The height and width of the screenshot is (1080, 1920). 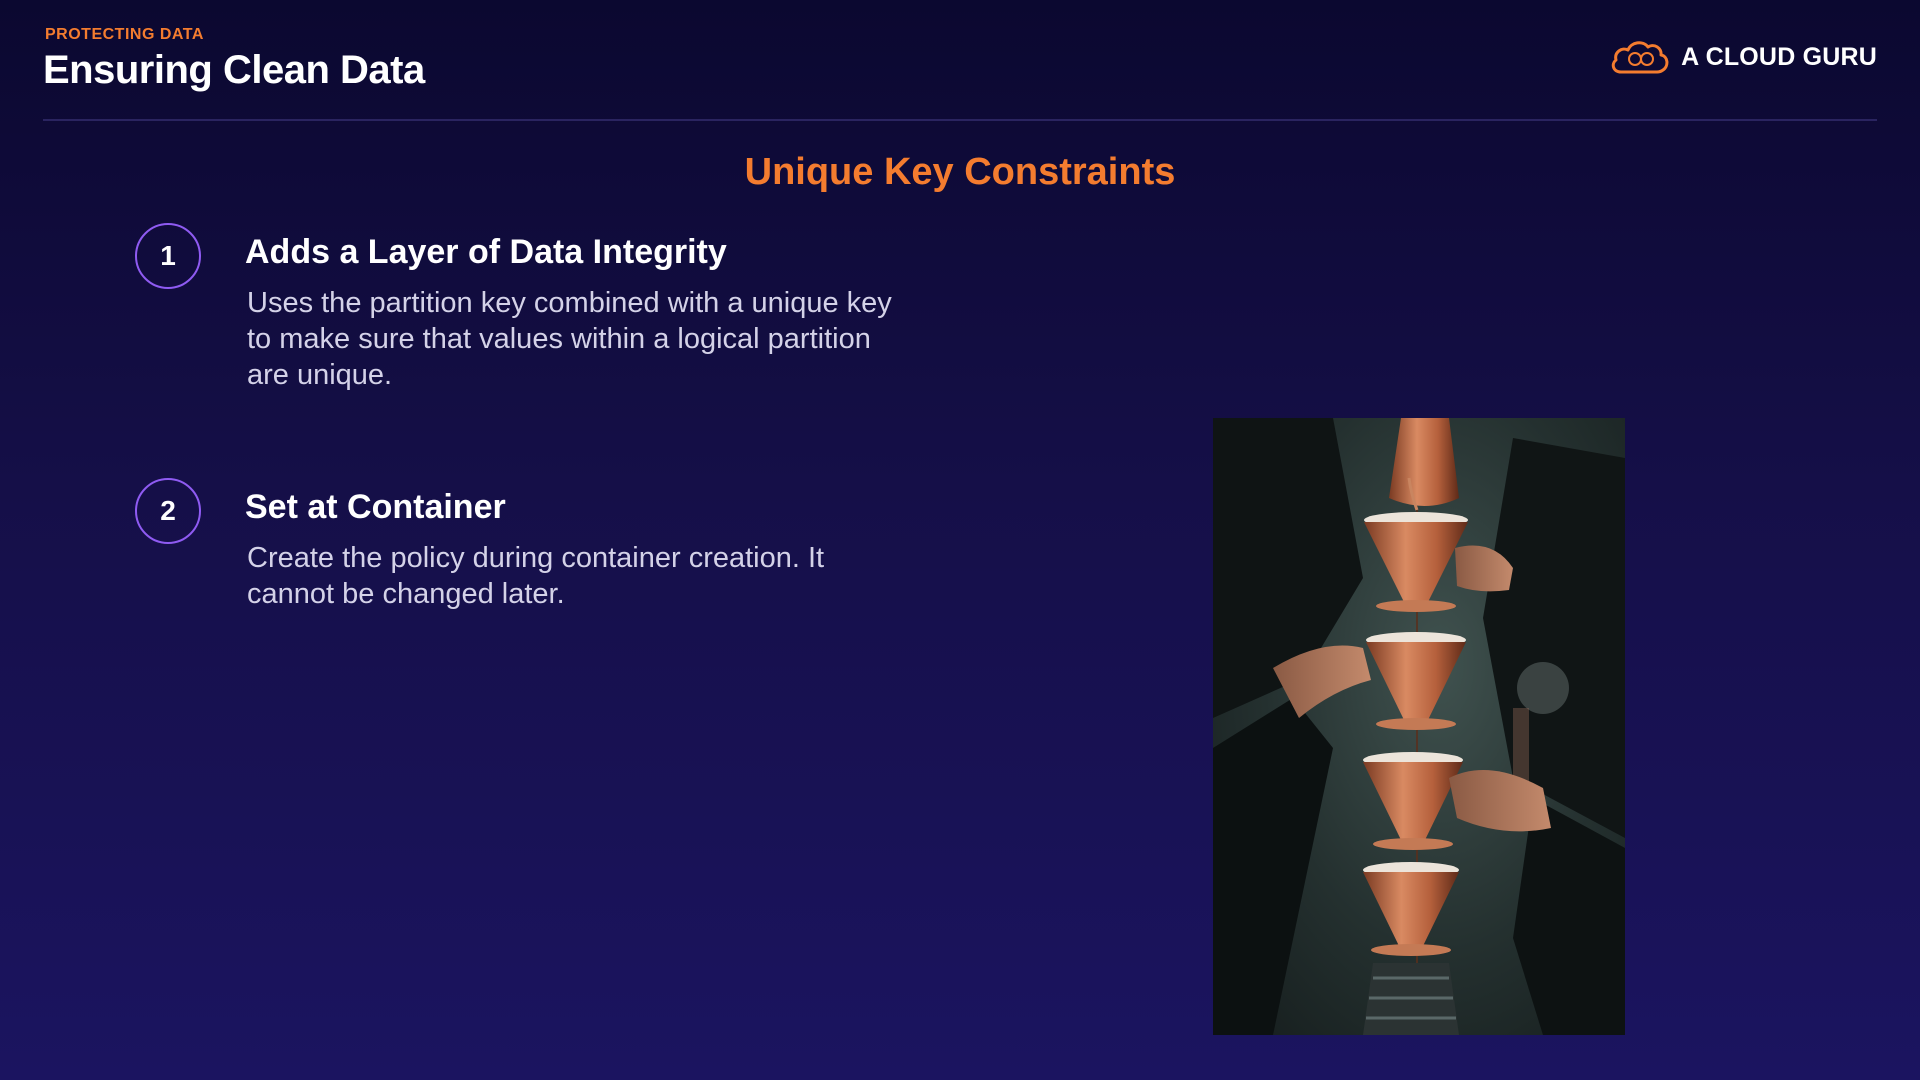 What do you see at coordinates (960, 172) in the screenshot?
I see `section-title: Unique Key Constraints` at bounding box center [960, 172].